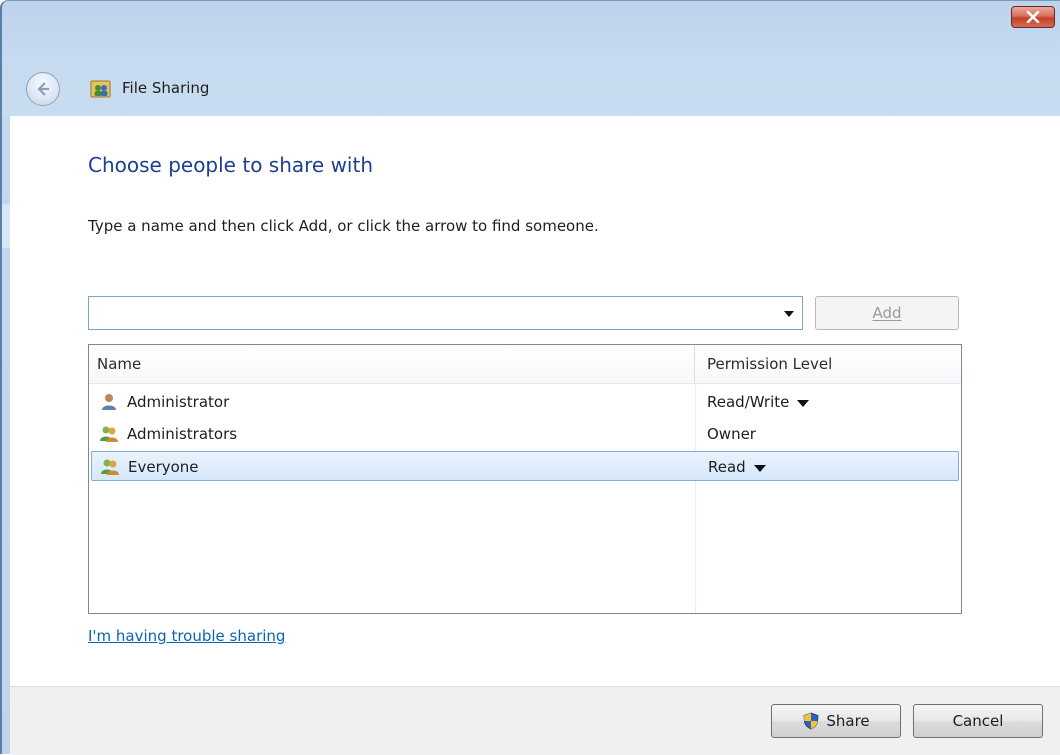 The height and width of the screenshot is (755, 1060). What do you see at coordinates (789, 314) in the screenshot?
I see `dropdown-arrow-icon` at bounding box center [789, 314].